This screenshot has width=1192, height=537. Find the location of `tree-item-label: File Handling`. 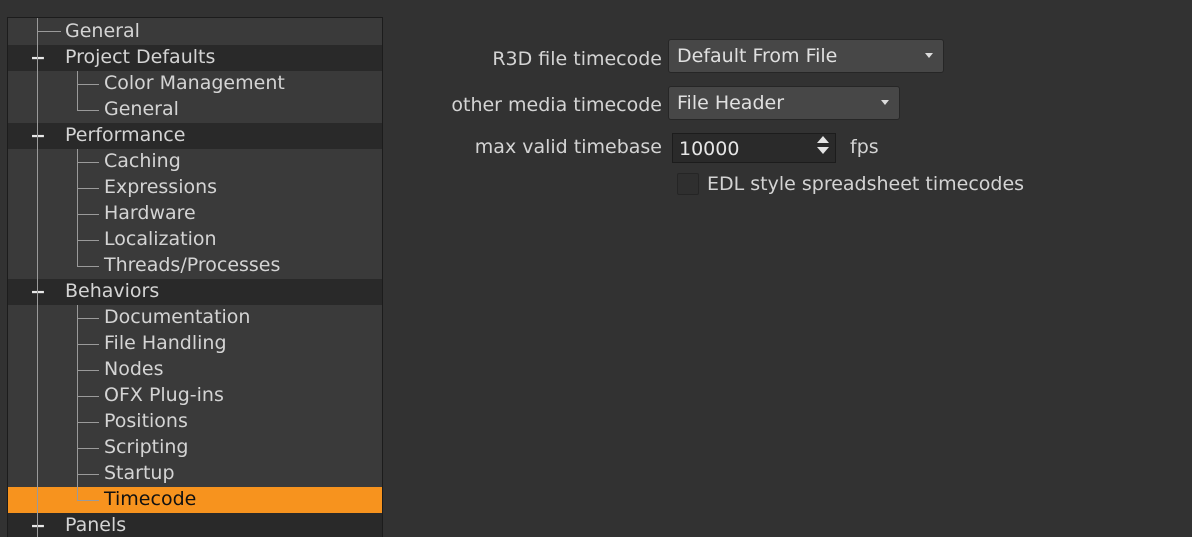

tree-item-label: File Handling is located at coordinates (165, 343).